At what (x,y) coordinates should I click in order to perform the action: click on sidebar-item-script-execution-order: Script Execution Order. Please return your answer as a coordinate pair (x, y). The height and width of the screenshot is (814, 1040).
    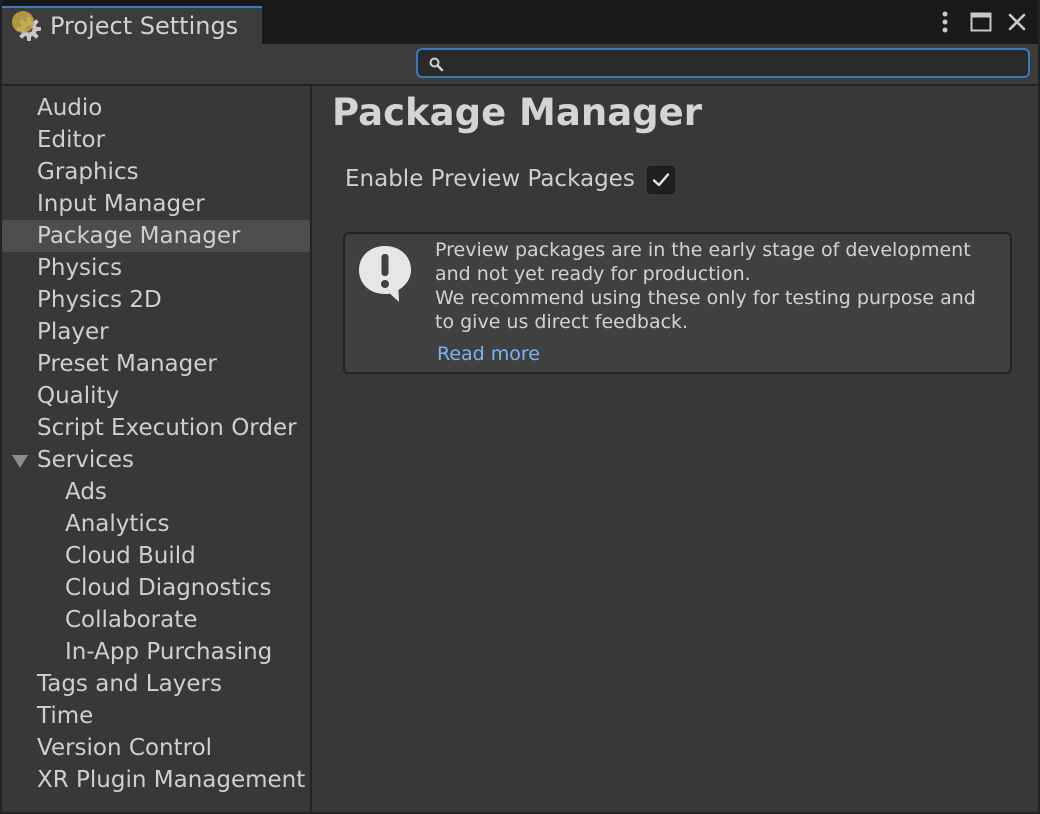
    Looking at the image, I should click on (156, 428).